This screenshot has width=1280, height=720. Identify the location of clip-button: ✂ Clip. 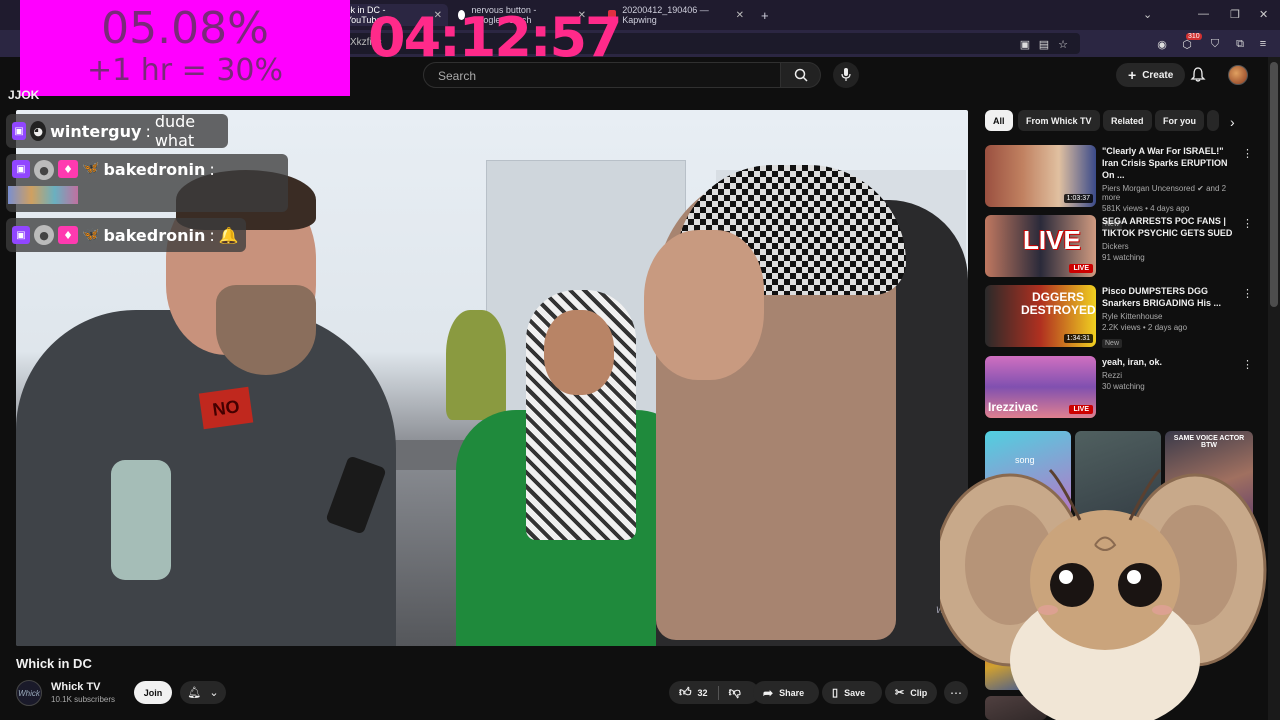
(911, 692).